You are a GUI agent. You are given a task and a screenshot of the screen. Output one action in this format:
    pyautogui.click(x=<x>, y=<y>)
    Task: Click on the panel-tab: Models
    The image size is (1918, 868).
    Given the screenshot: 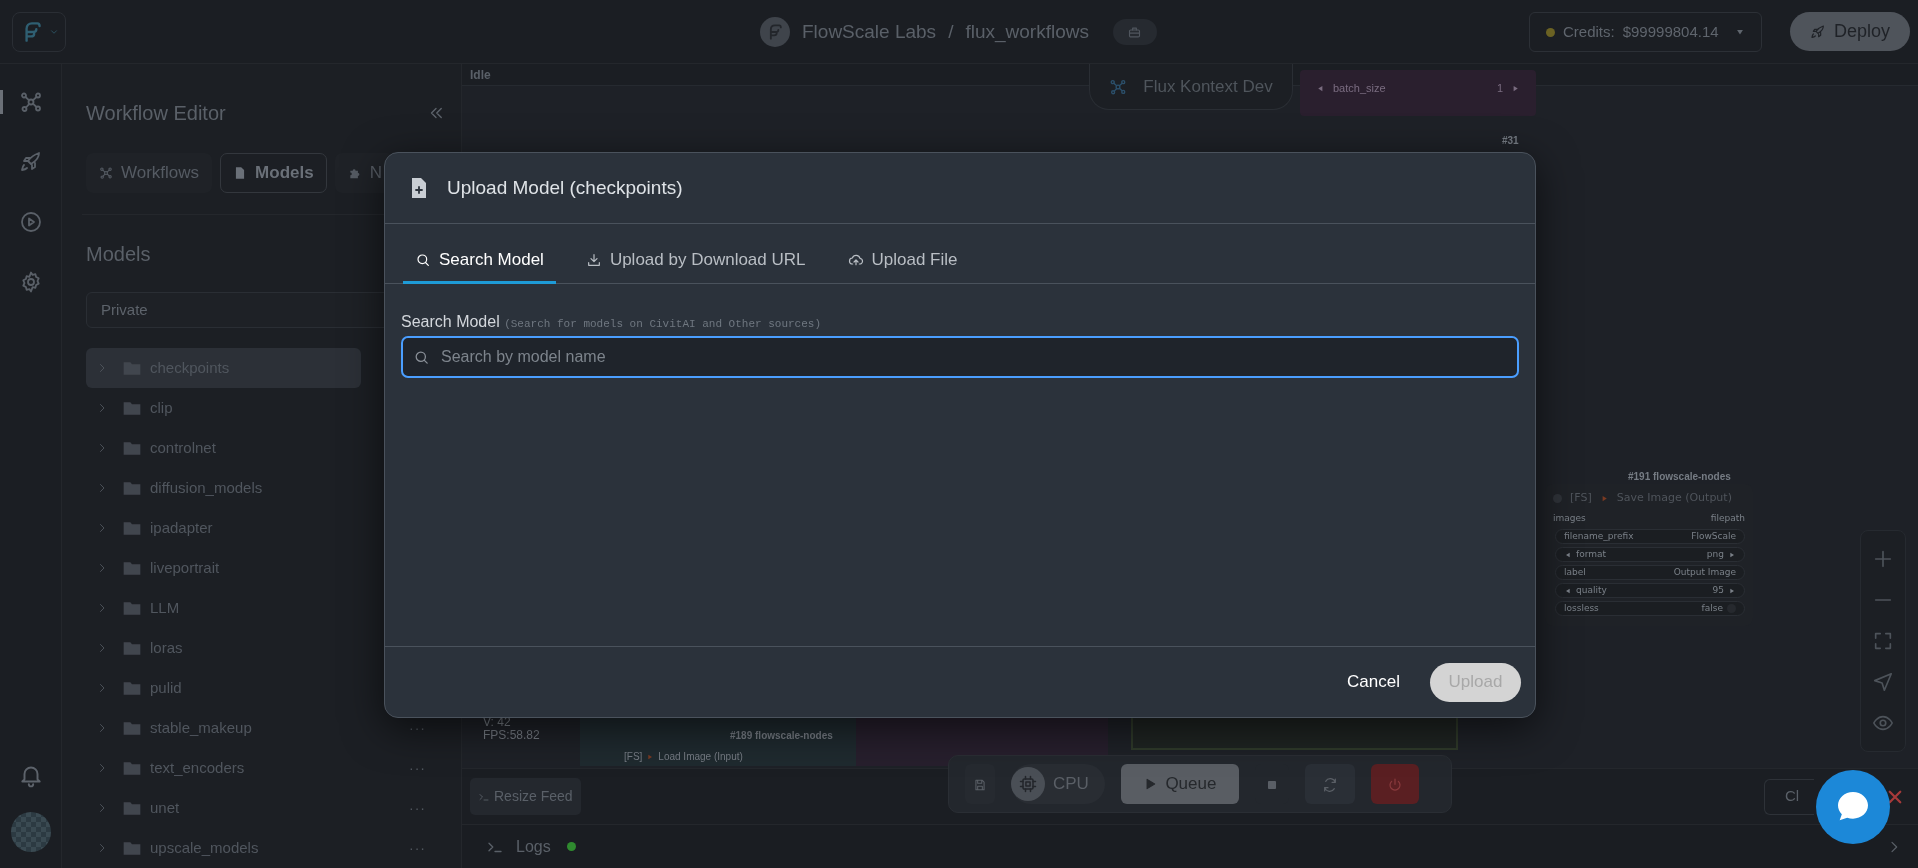 What is the action you would take?
    pyautogui.click(x=273, y=172)
    